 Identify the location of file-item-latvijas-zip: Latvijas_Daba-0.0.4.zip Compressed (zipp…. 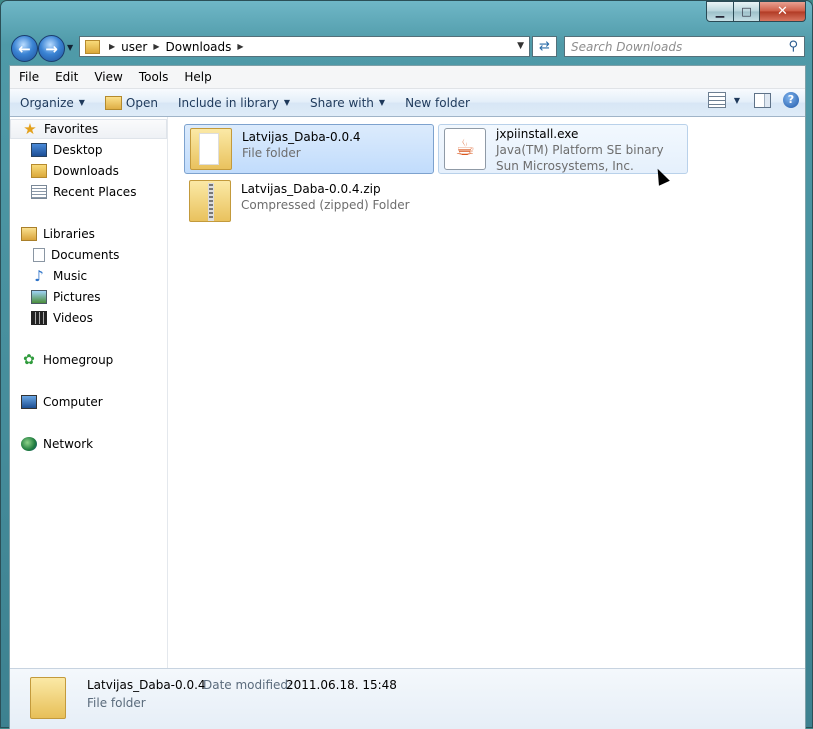
(309, 202).